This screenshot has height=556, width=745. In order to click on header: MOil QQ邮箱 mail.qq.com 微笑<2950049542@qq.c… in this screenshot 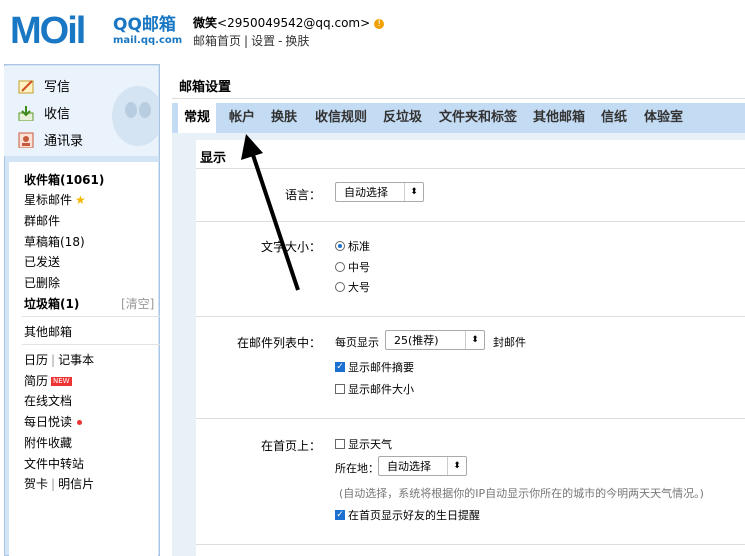, I will do `click(372, 31)`.